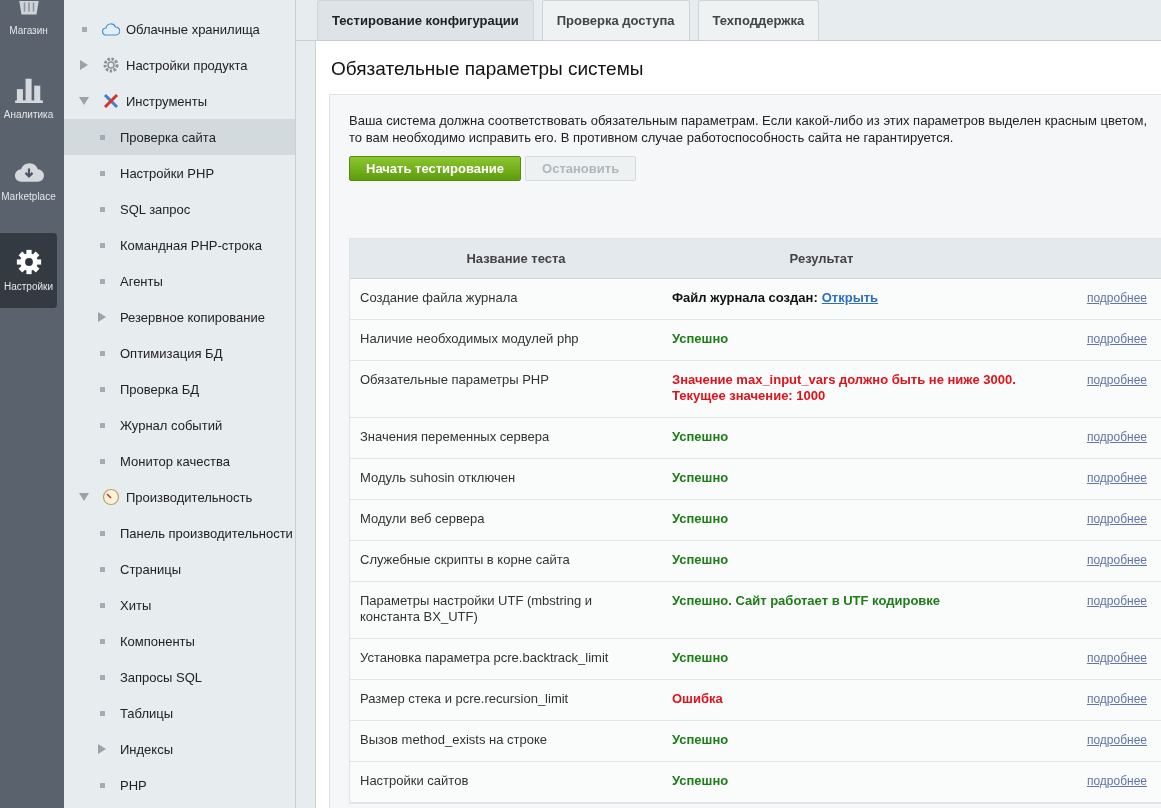 The image size is (1161, 808). What do you see at coordinates (111, 65) in the screenshot?
I see `gear-icon` at bounding box center [111, 65].